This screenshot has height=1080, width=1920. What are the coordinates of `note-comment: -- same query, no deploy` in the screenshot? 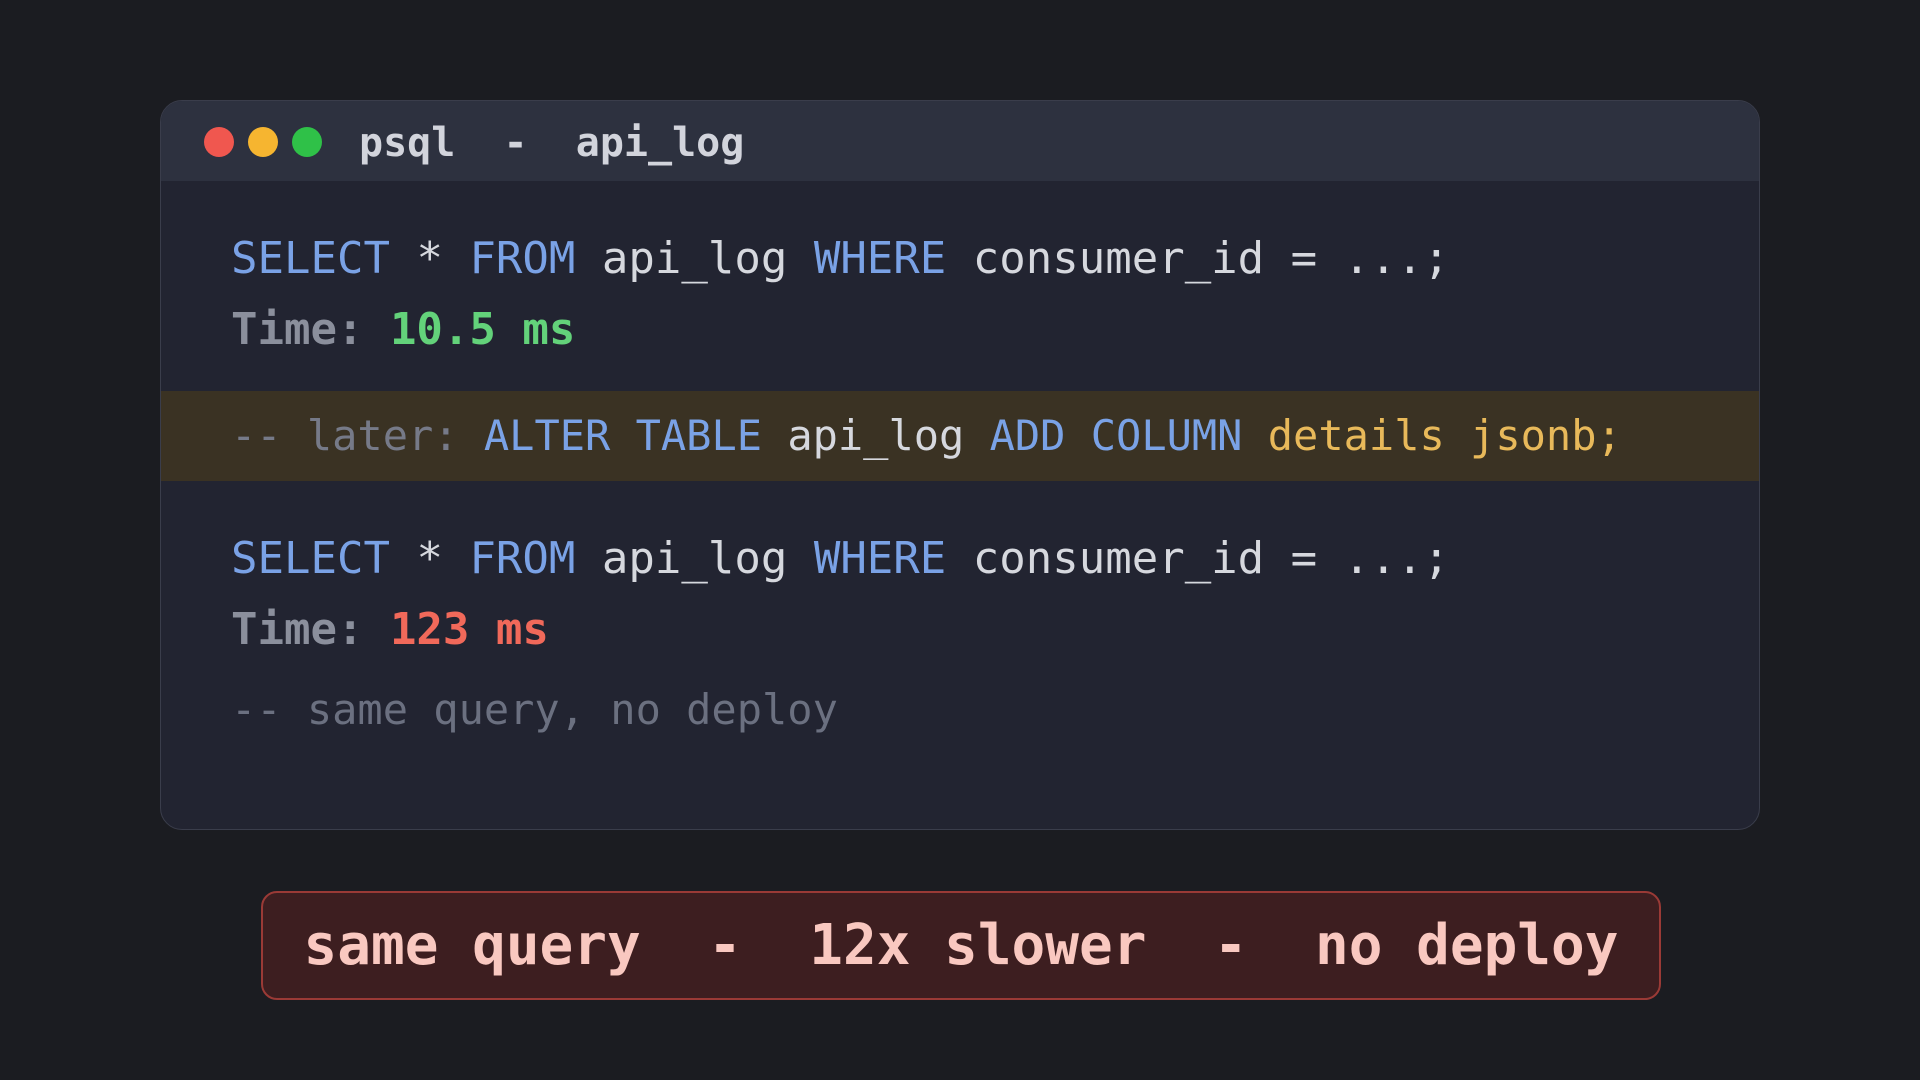 It's located at (534, 709).